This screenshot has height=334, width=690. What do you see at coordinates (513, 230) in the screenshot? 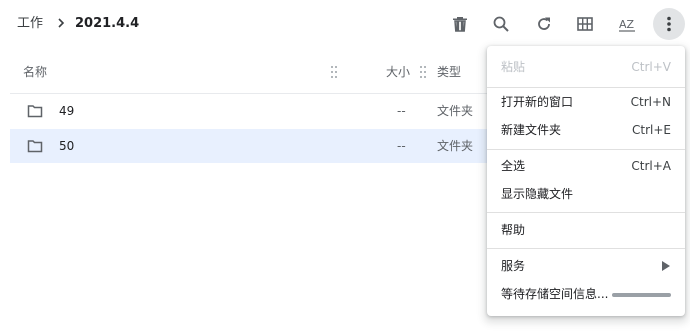
I see `menu-item-label: 帮助` at bounding box center [513, 230].